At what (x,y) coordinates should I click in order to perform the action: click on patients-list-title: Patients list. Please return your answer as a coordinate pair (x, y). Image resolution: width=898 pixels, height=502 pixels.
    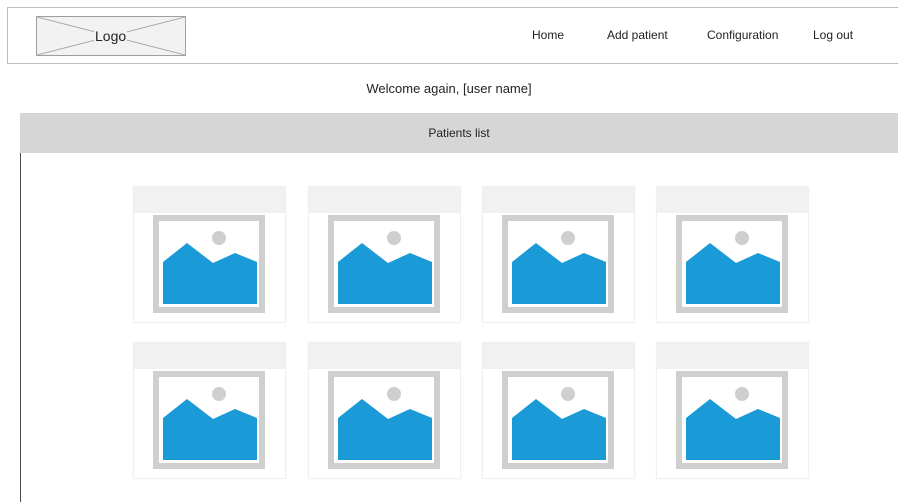
    Looking at the image, I should click on (459, 133).